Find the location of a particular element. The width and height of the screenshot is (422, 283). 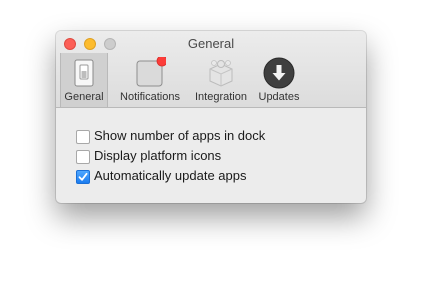

tab-integration: Integration is located at coordinates (221, 80).